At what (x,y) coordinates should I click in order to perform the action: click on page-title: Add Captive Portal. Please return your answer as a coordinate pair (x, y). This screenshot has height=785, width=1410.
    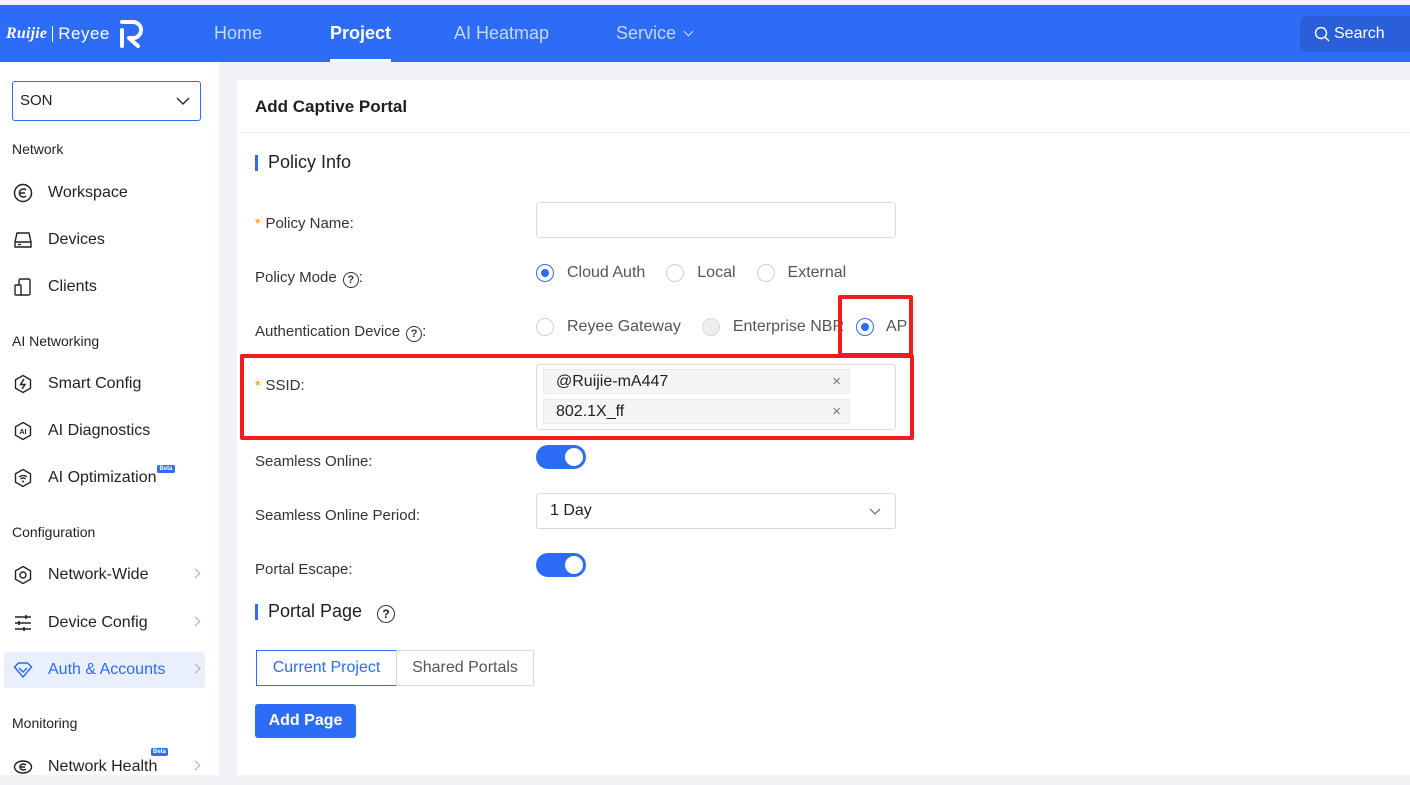
    Looking at the image, I should click on (331, 106).